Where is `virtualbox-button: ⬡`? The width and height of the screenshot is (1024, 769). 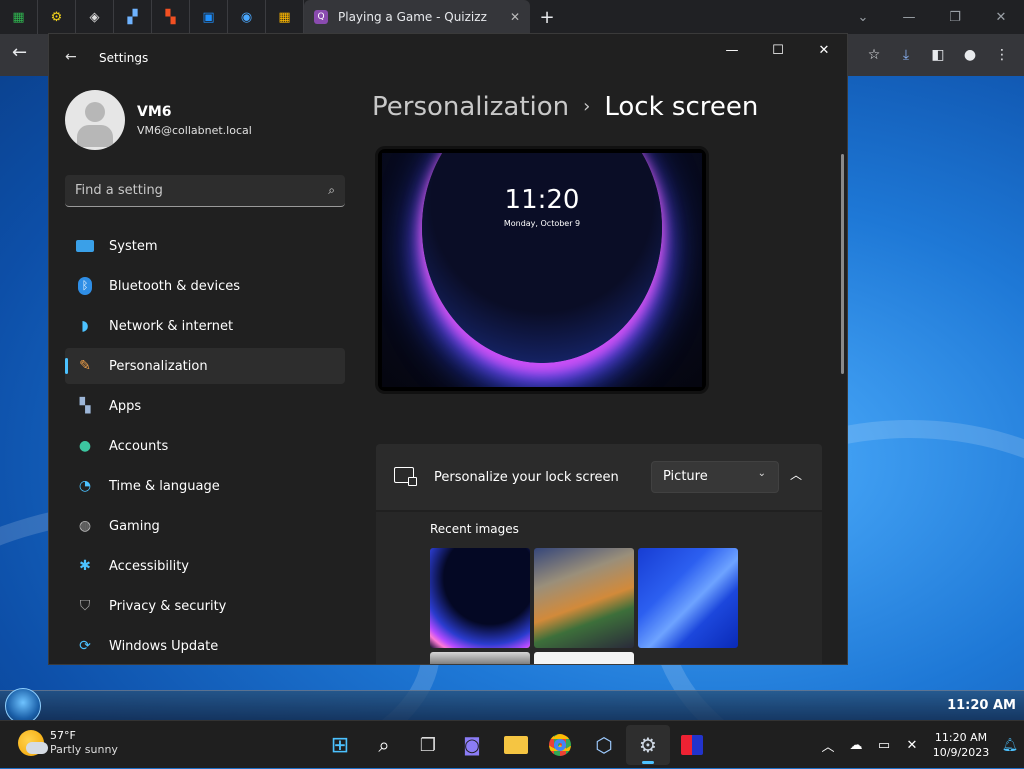
virtualbox-button: ⬡ is located at coordinates (604, 745).